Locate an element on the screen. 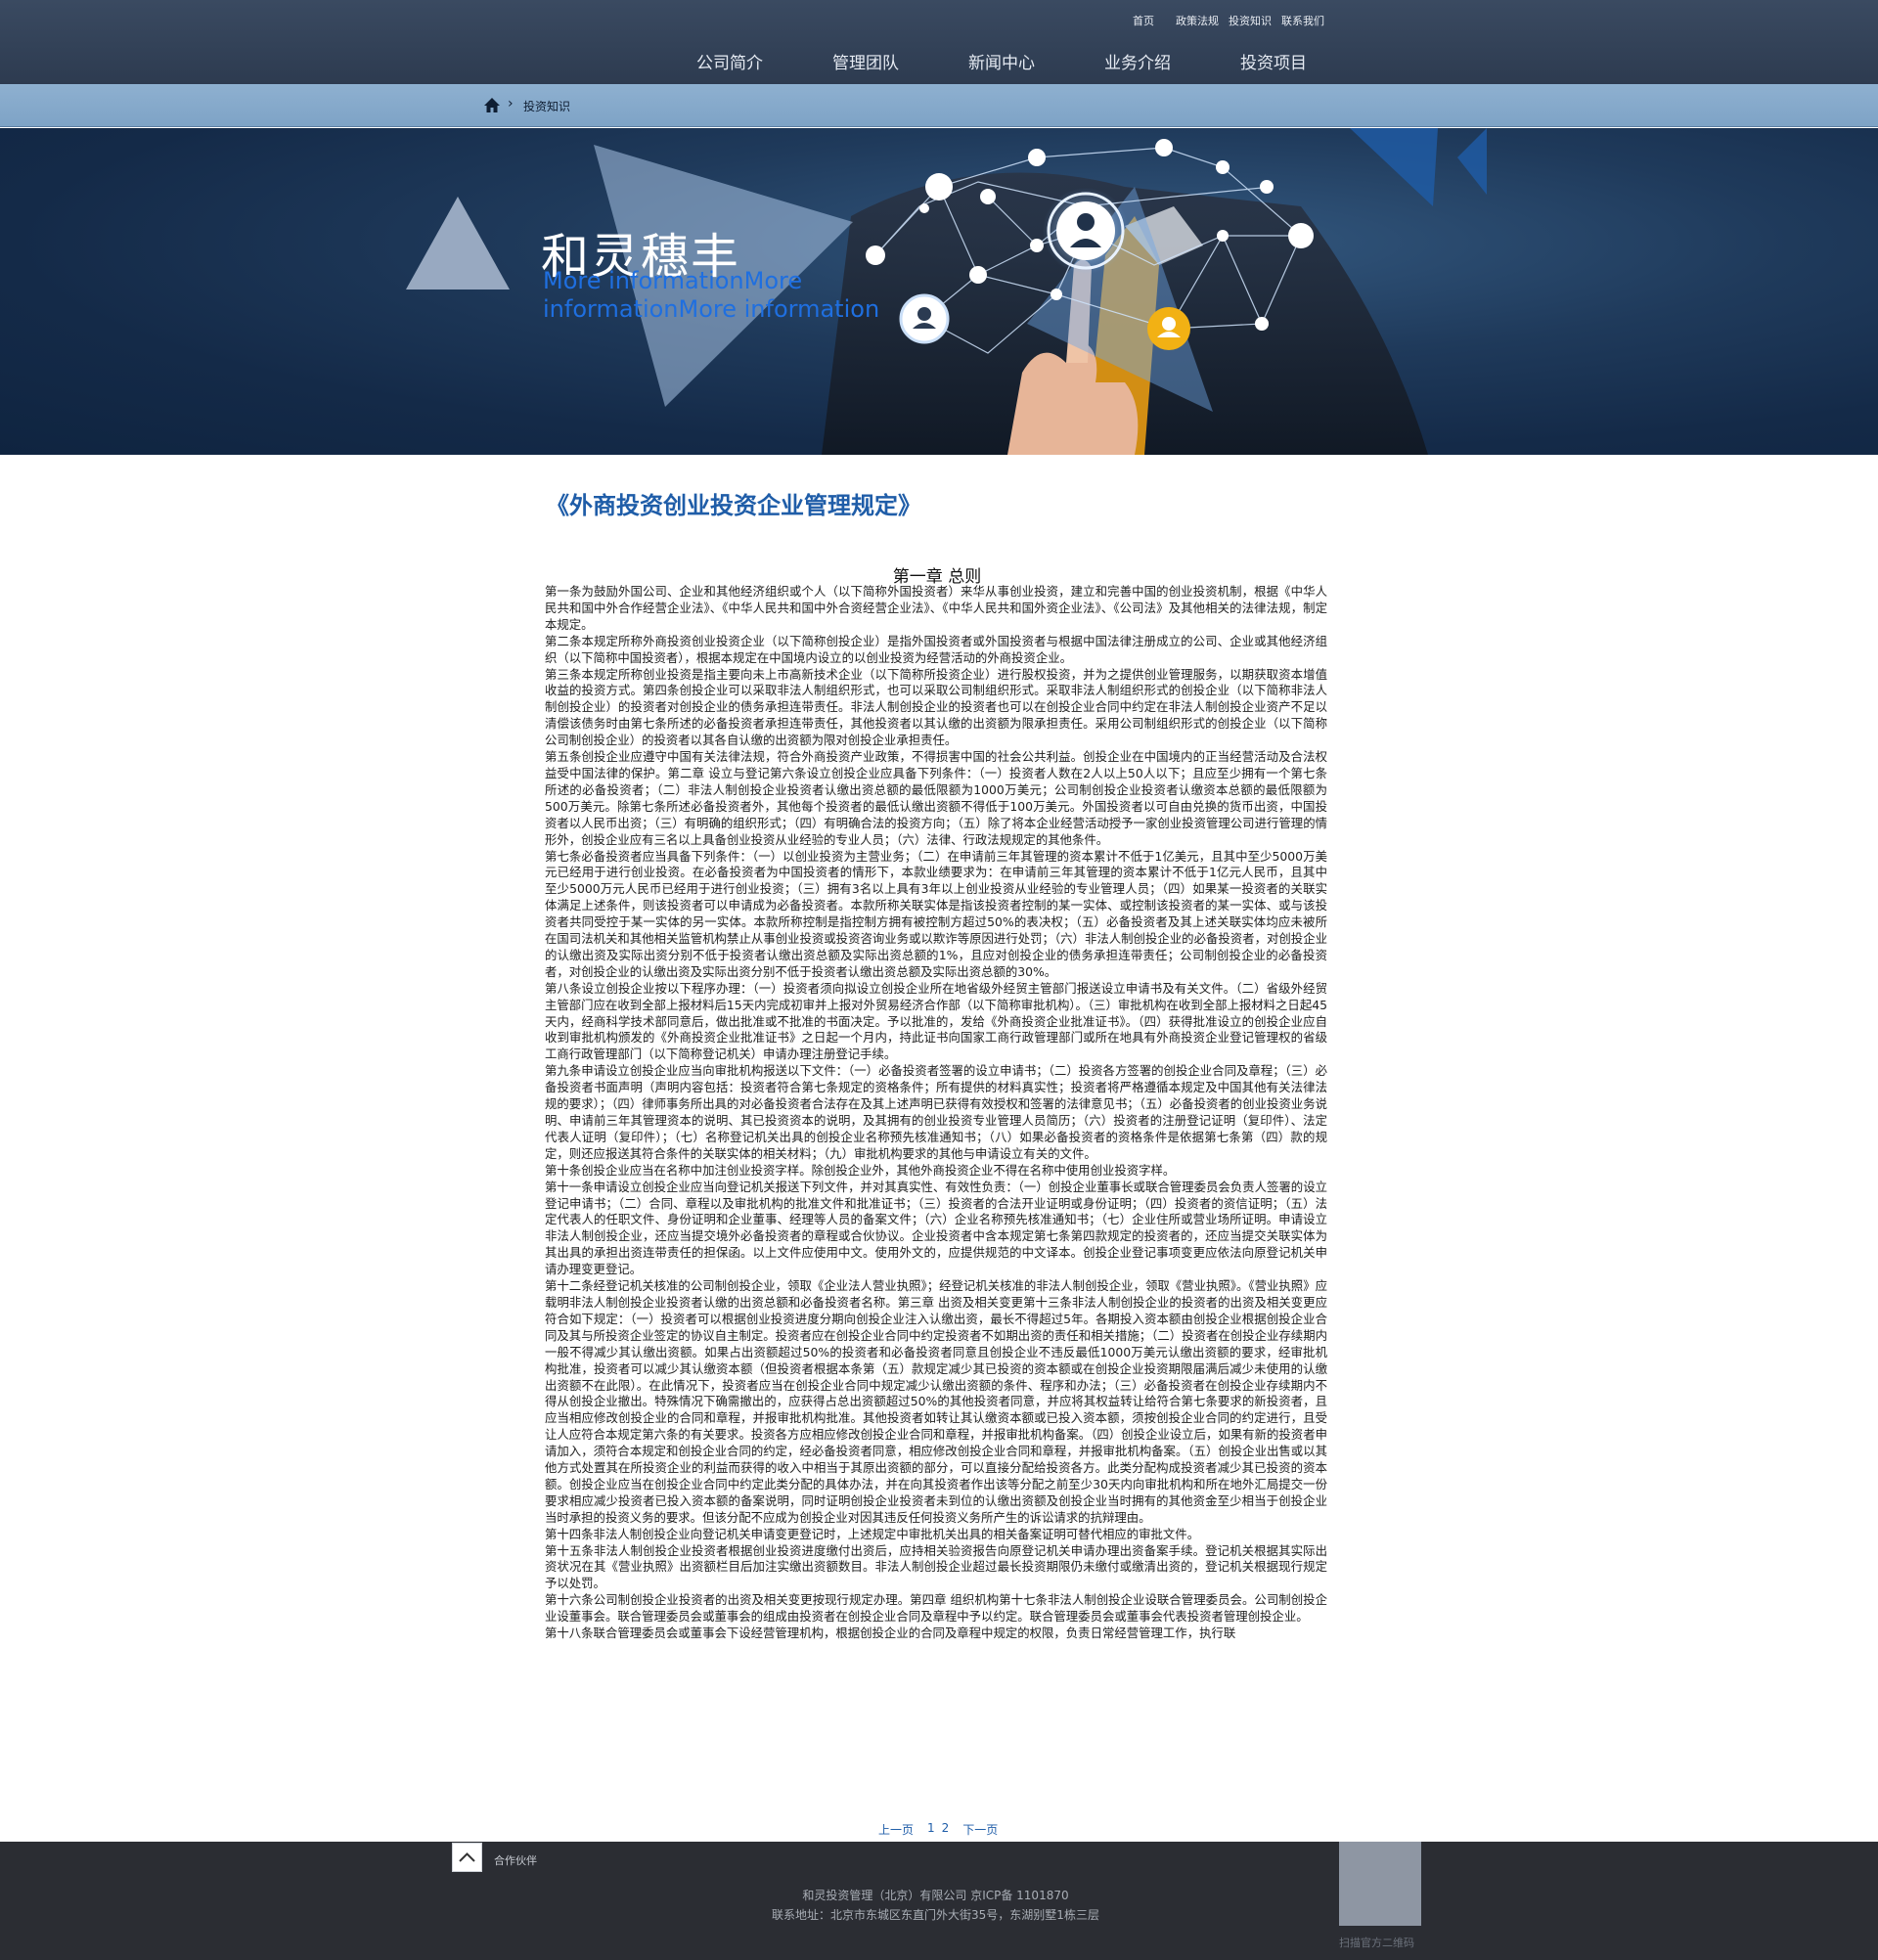  top-links: 首页 政策法规 投资知识 联系我们 is located at coordinates (1239, 20).